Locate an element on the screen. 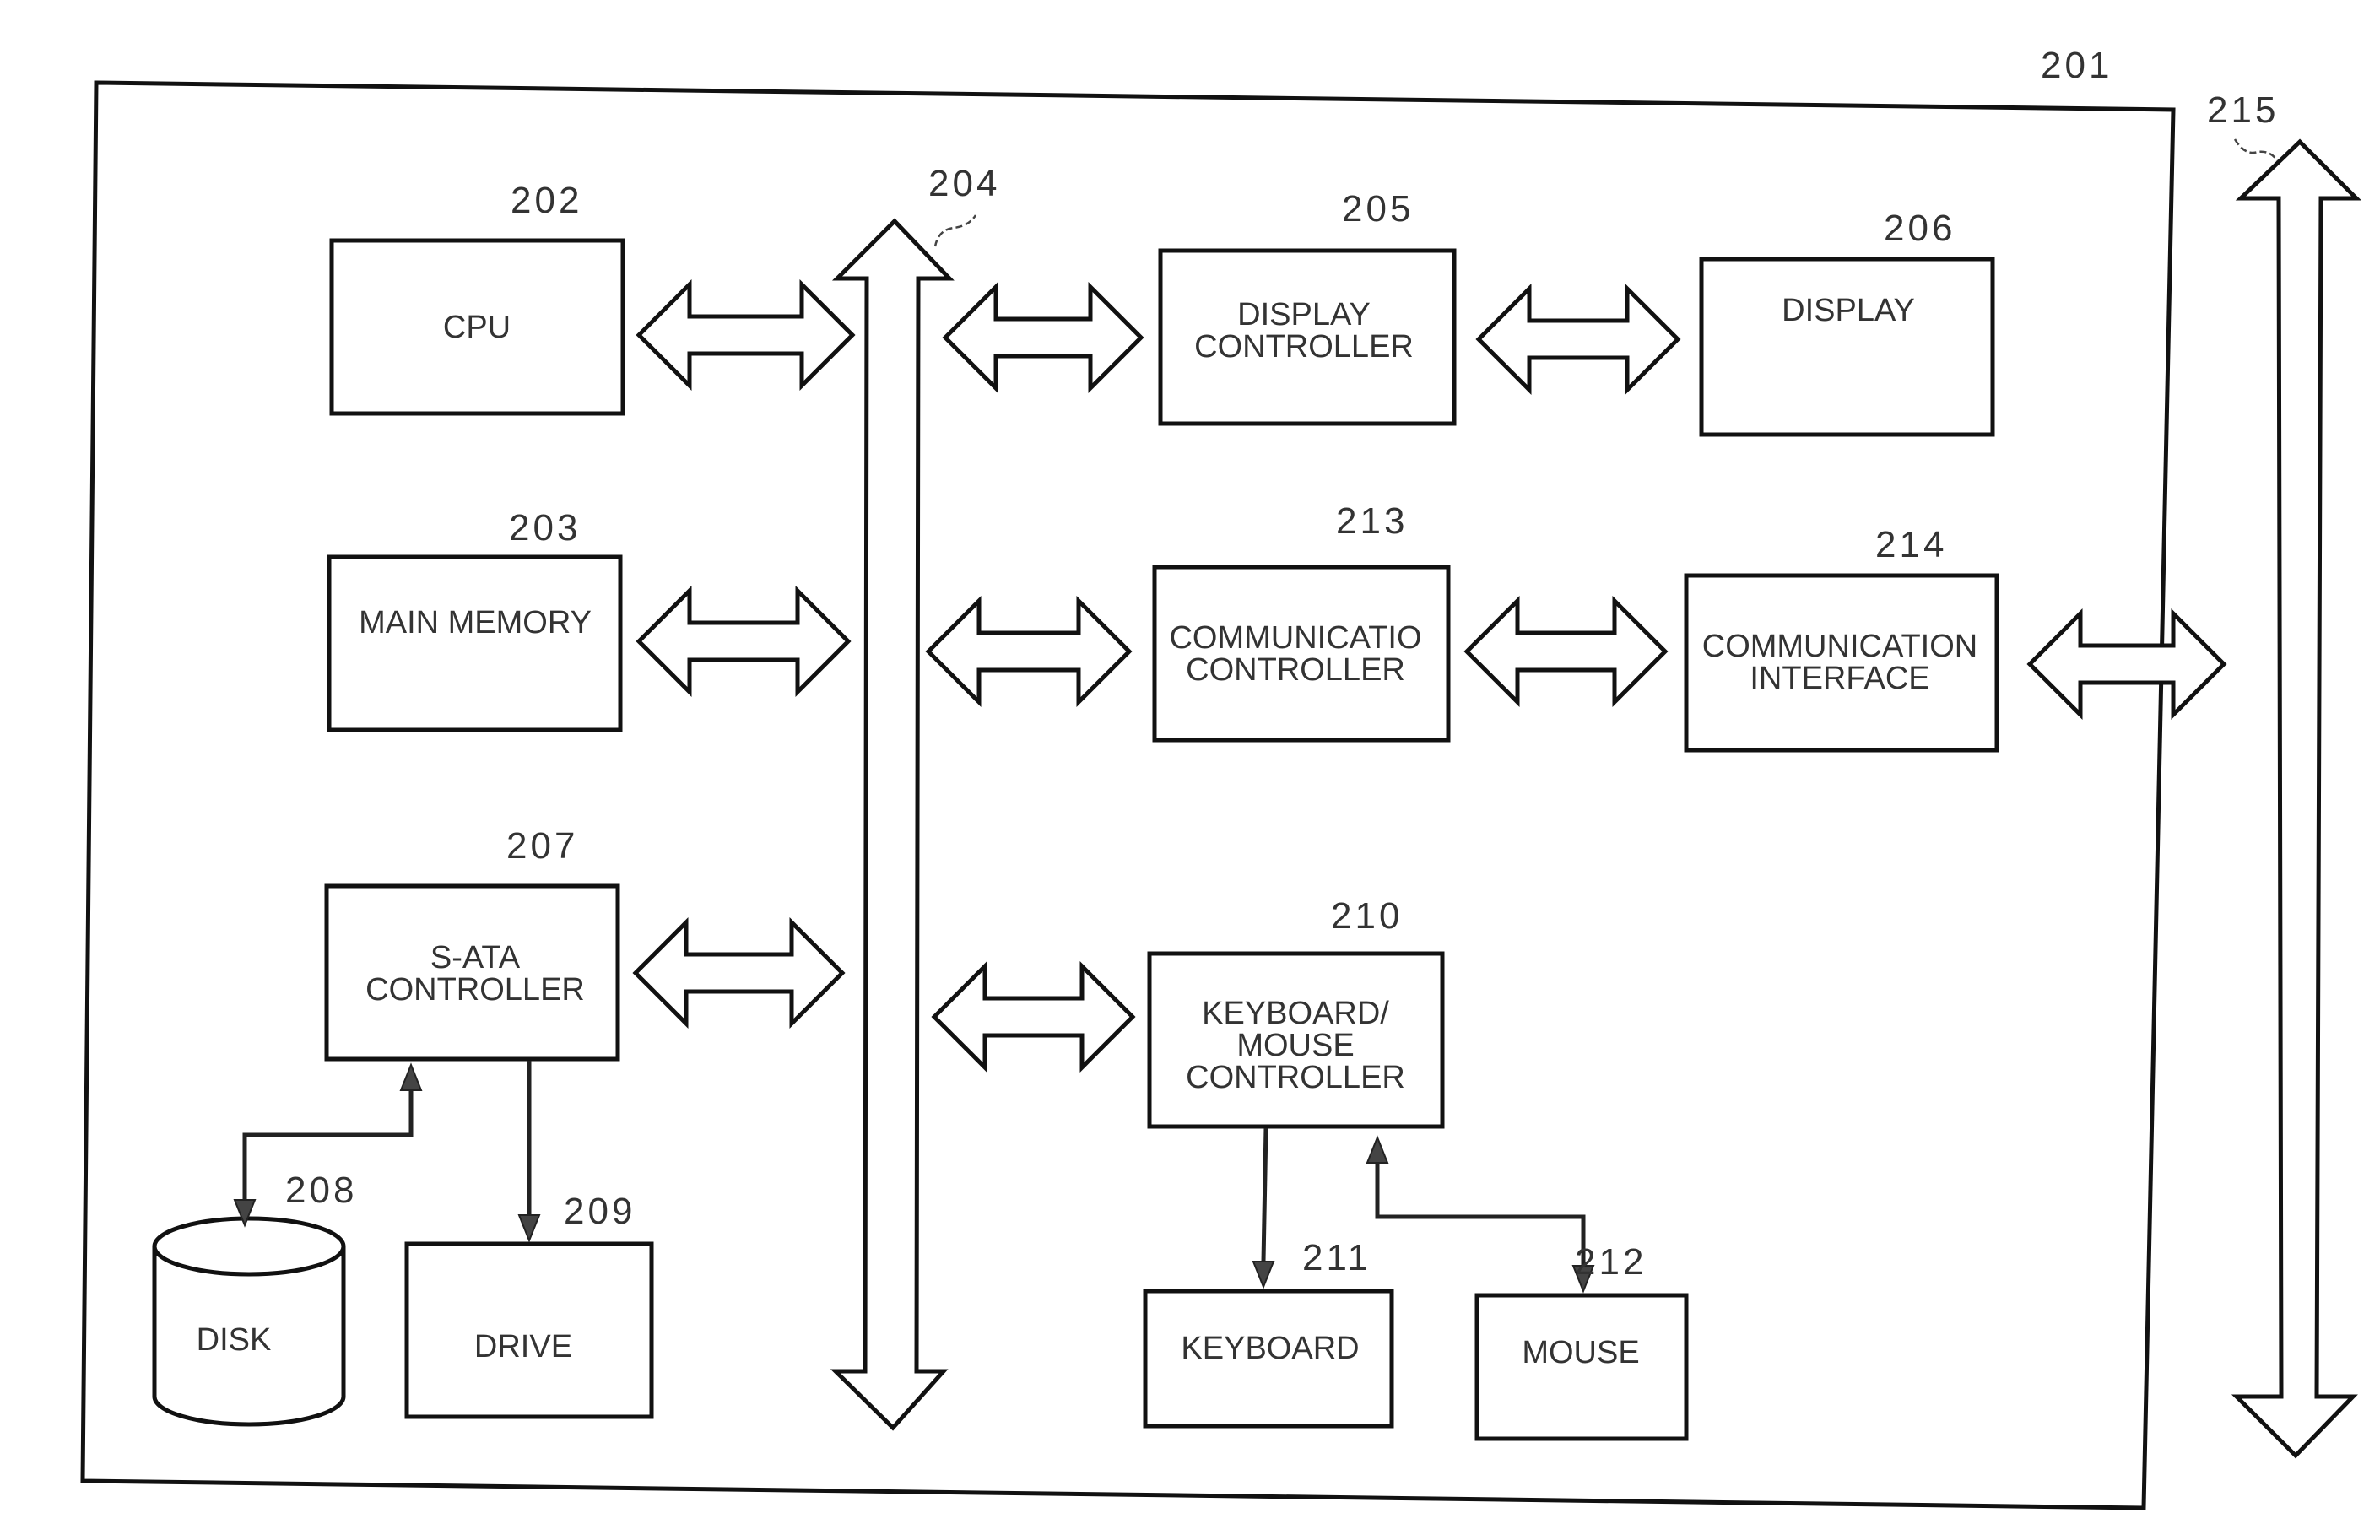 The height and width of the screenshot is (1540, 2380). disk-label: DISK is located at coordinates (235, 1340).